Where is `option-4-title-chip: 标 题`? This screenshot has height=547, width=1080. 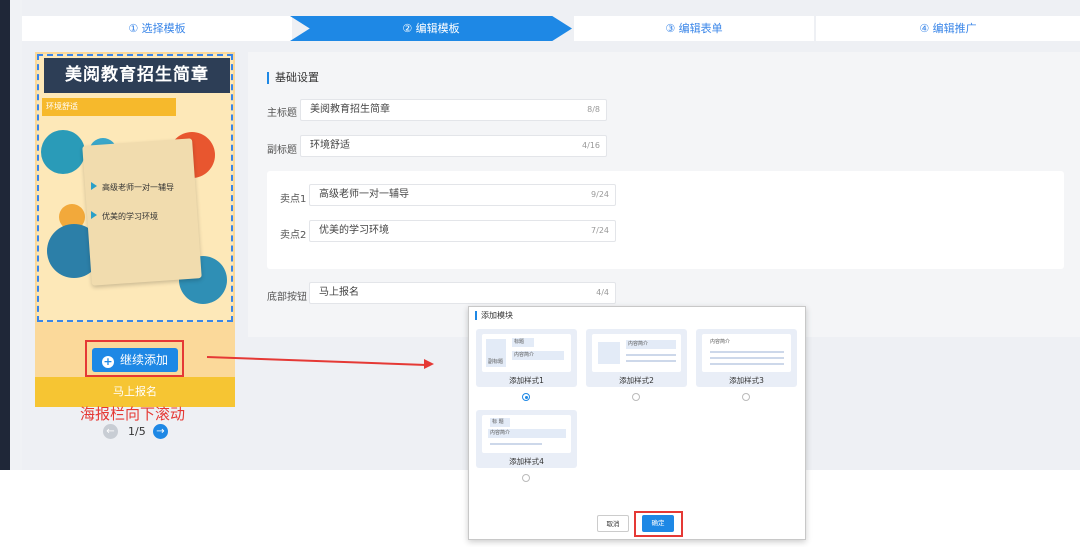
option-4-title-chip: 标 题 is located at coordinates (500, 422).